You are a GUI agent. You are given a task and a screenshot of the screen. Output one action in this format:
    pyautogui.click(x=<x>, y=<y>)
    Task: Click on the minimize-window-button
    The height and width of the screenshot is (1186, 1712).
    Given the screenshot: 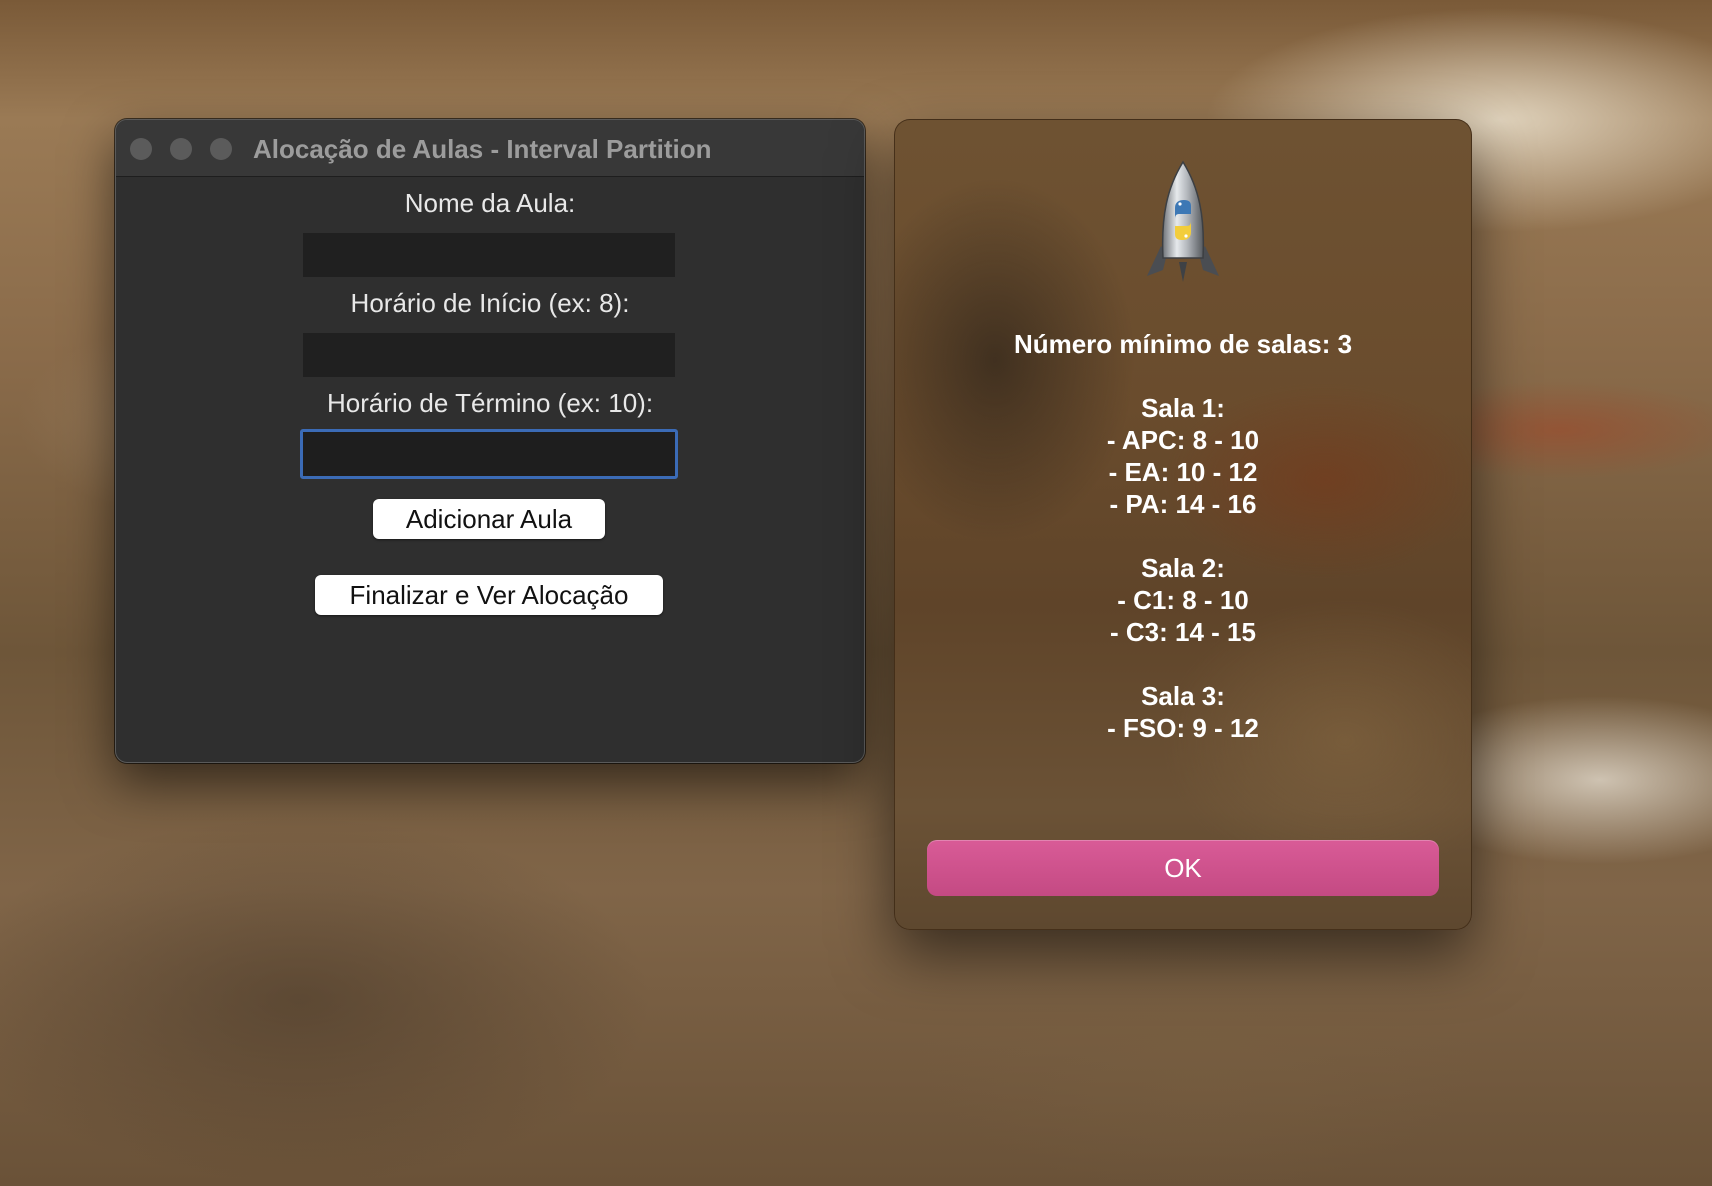 What is the action you would take?
    pyautogui.click(x=181, y=149)
    